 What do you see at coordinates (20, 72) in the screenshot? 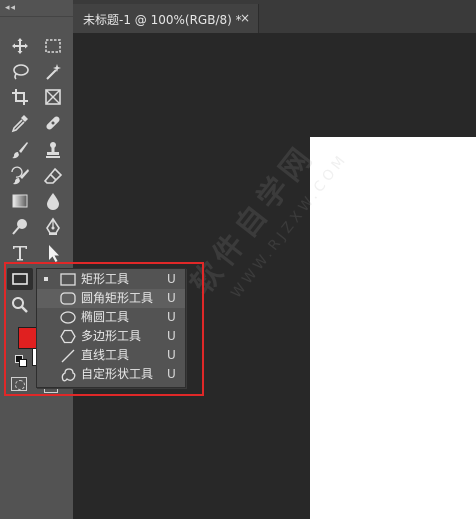
I see `lasso-icon` at bounding box center [20, 72].